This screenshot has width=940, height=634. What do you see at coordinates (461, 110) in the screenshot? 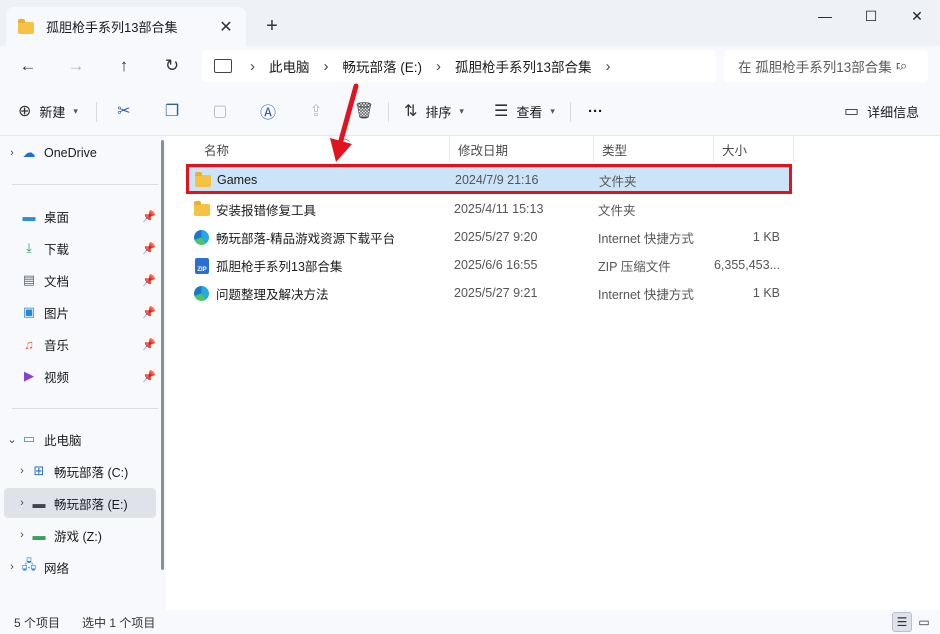
I see `chevron-down-icon: ▾` at bounding box center [461, 110].